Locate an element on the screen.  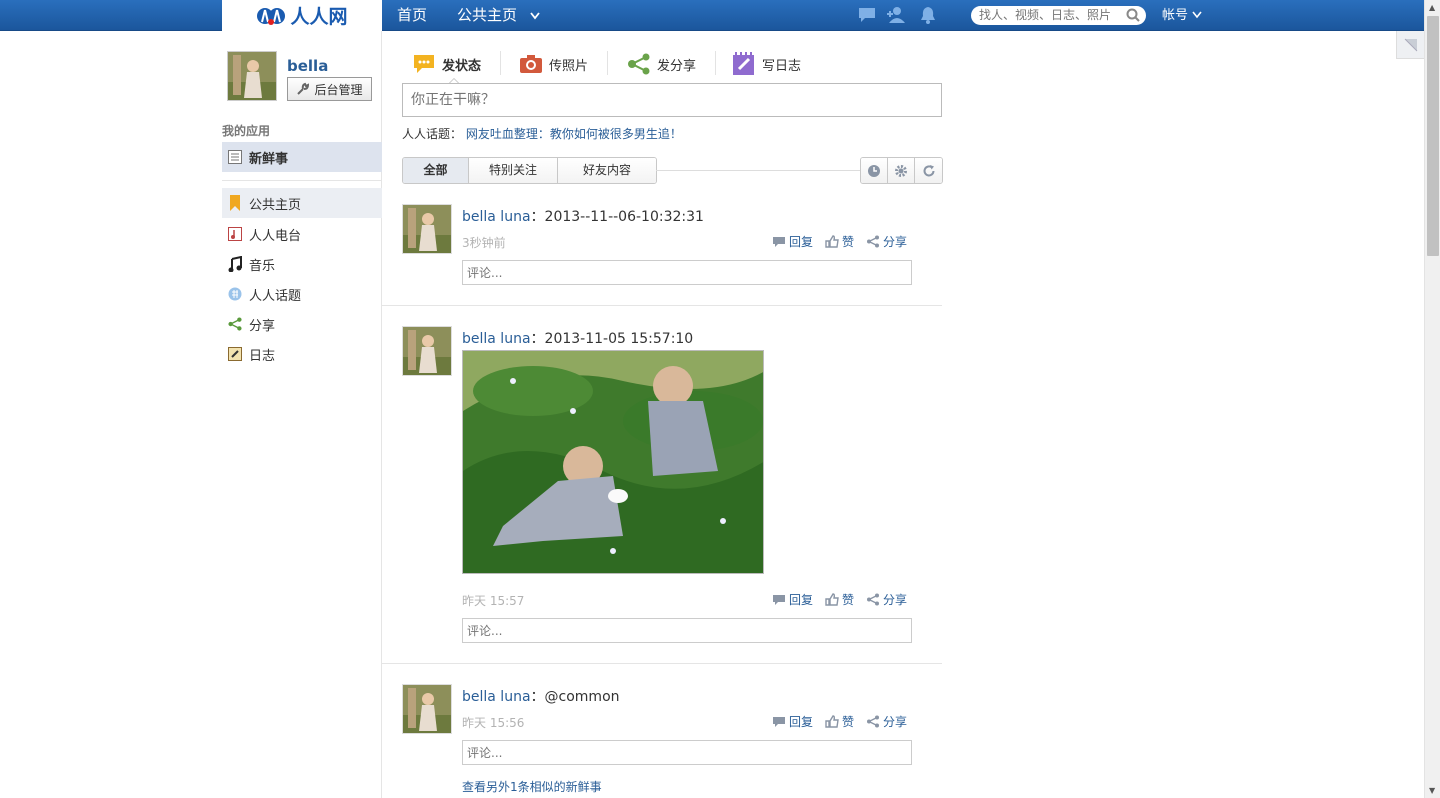
post-content: ：@common is located at coordinates (575, 697).